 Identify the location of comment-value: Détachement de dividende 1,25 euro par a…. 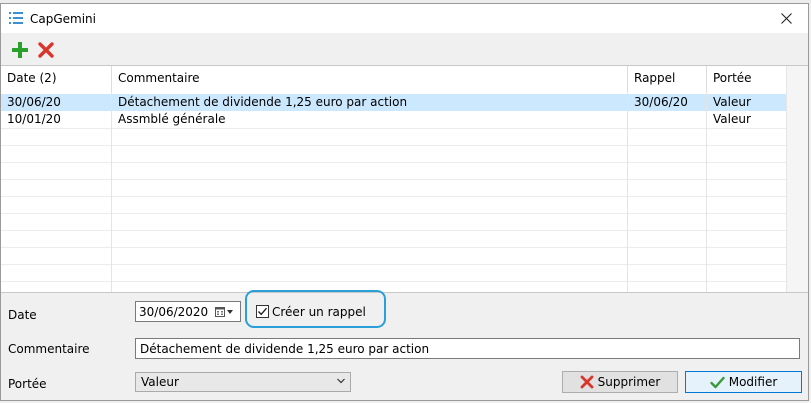
(285, 349).